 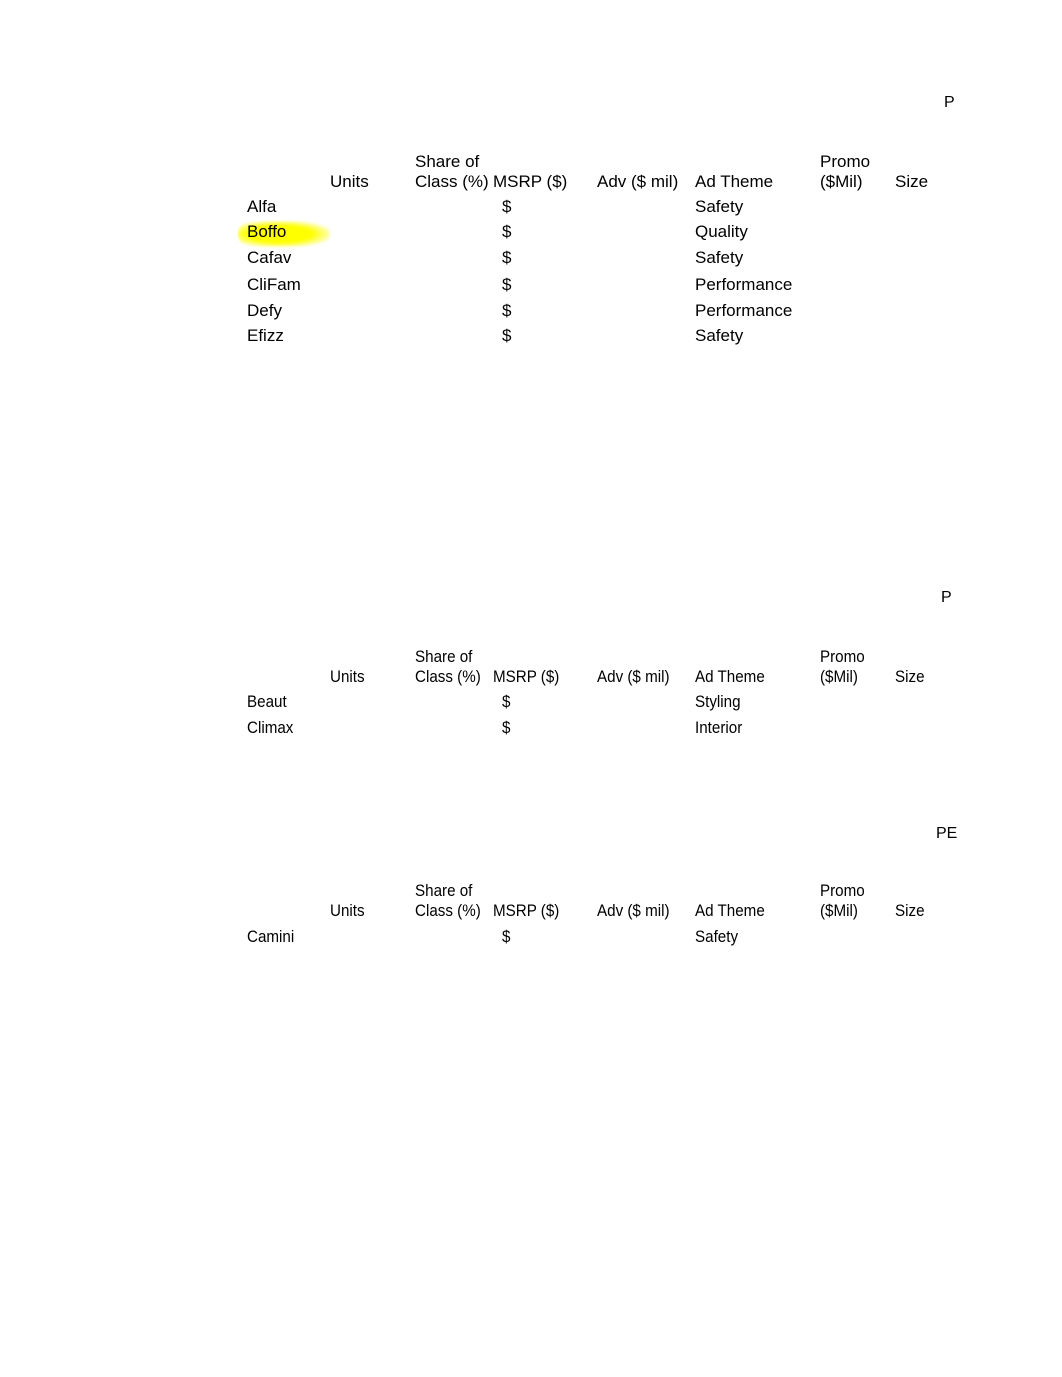 What do you see at coordinates (270, 937) in the screenshot?
I see `cell-name: Camini` at bounding box center [270, 937].